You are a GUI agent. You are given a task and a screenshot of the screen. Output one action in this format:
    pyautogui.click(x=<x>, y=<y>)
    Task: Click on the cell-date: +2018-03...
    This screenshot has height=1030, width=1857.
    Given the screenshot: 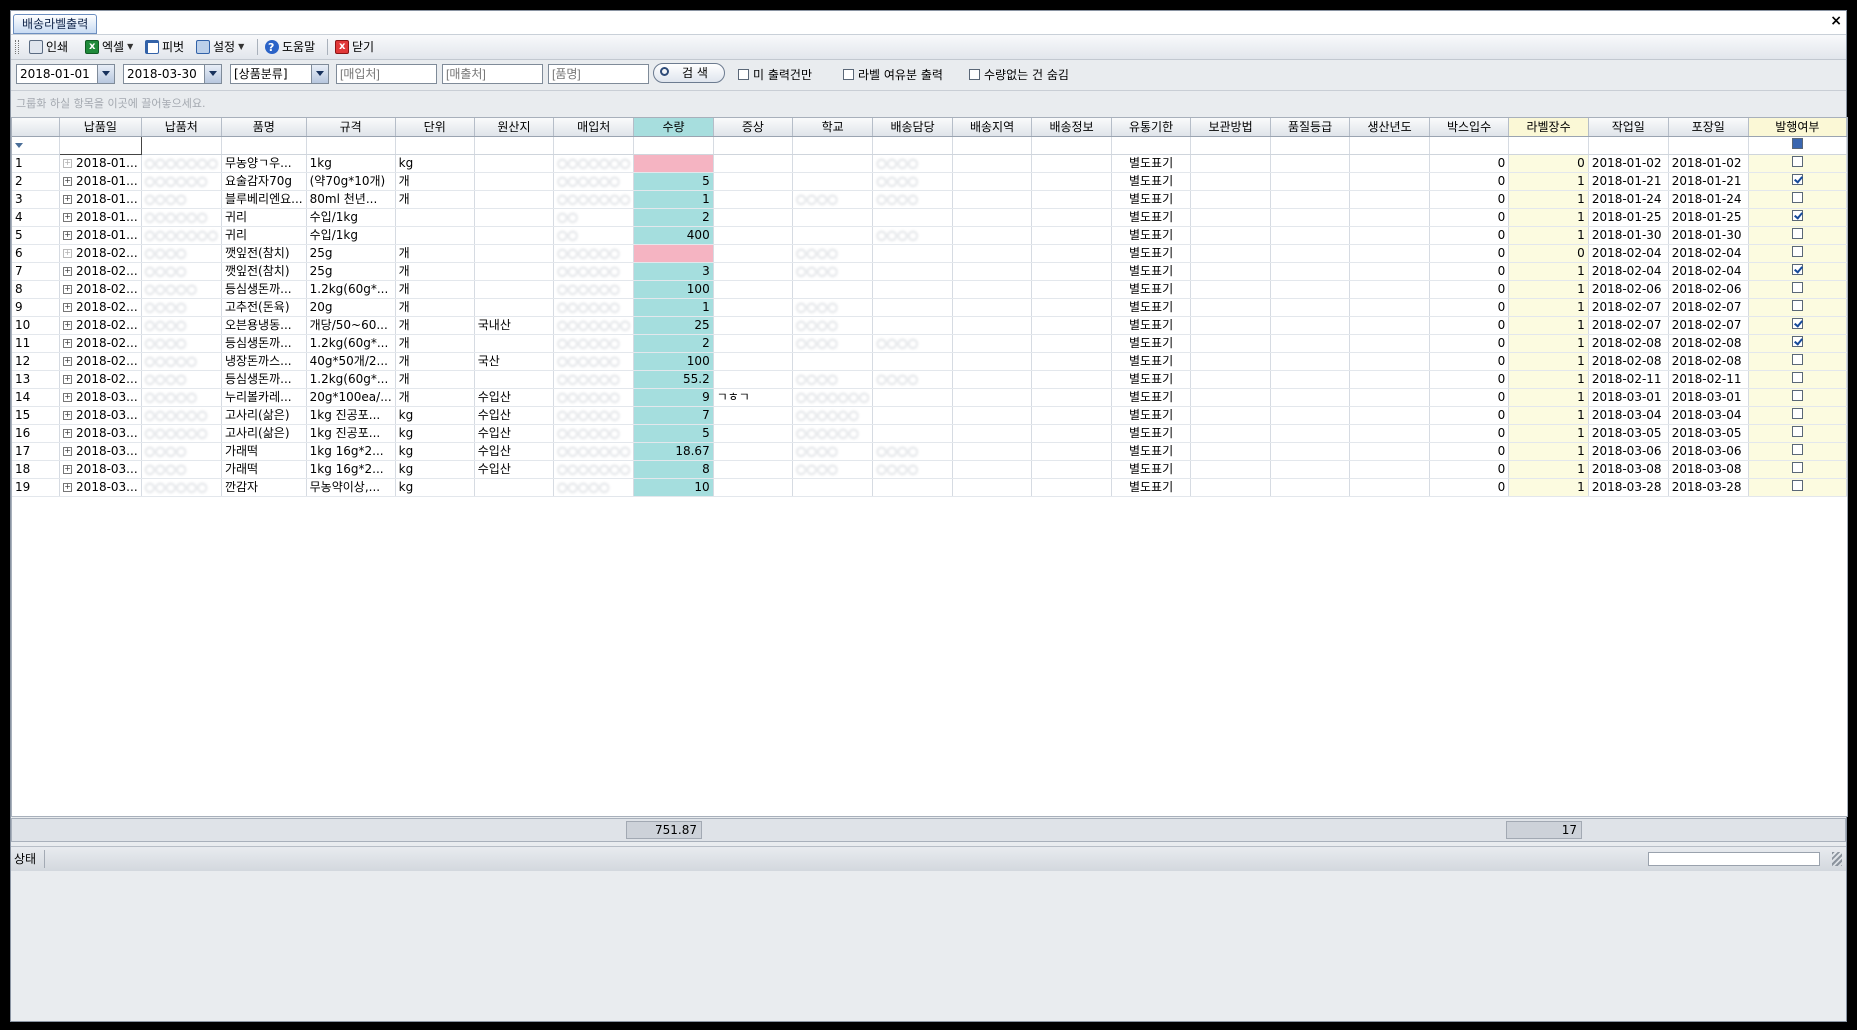 What is the action you would take?
    pyautogui.click(x=100, y=451)
    